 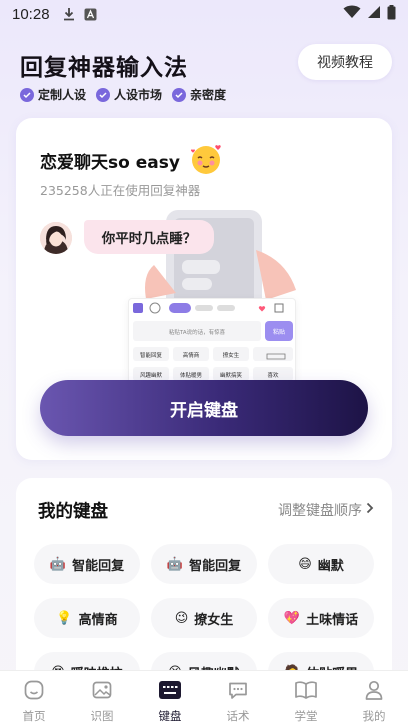 What do you see at coordinates (90, 14) in the screenshot?
I see `app-notification-icon` at bounding box center [90, 14].